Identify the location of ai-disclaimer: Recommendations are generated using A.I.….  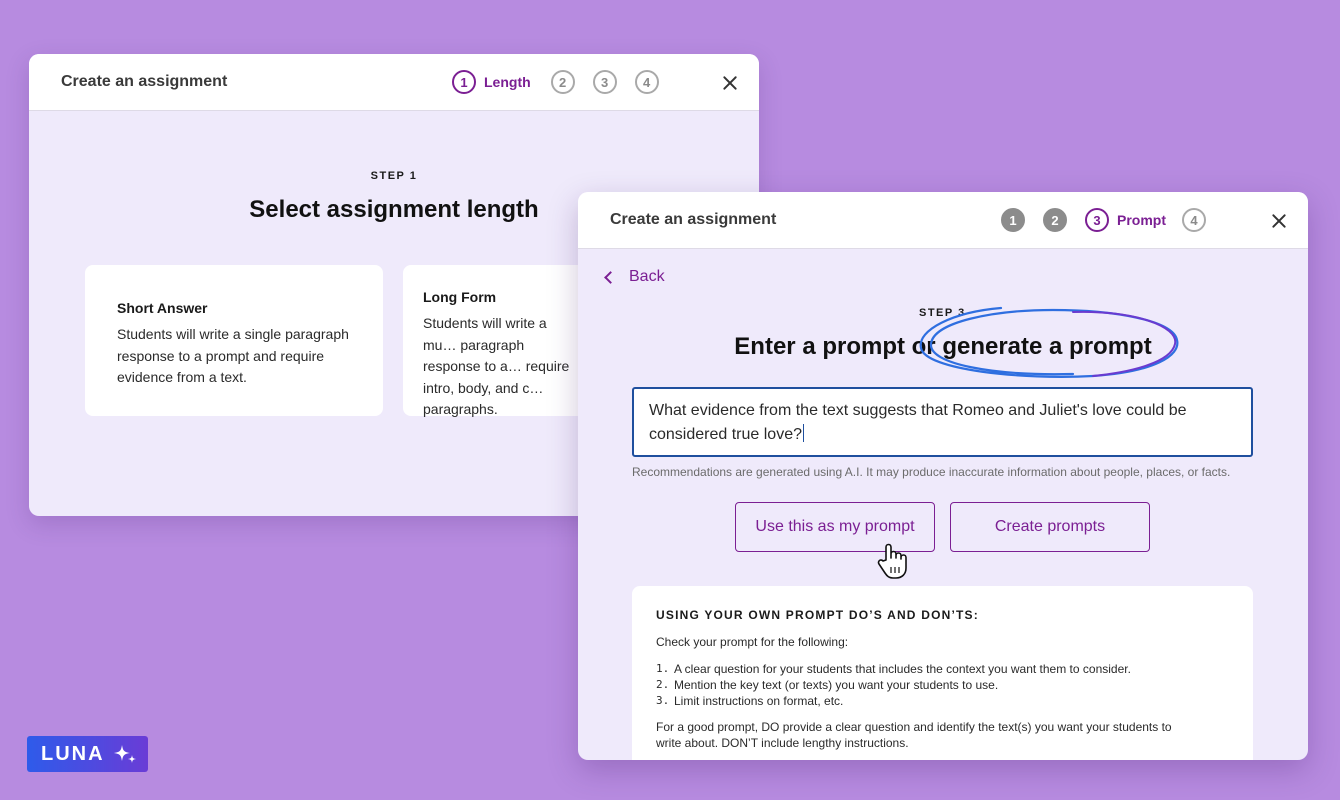
(931, 472).